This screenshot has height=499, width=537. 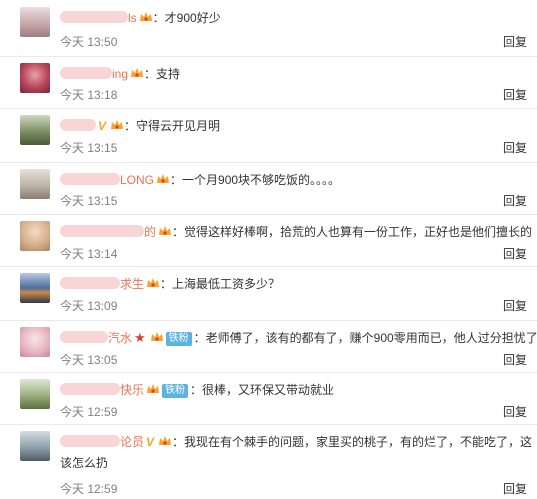 I want to click on comment-text: ：上海最低工资多少？, so click(x=220, y=284).